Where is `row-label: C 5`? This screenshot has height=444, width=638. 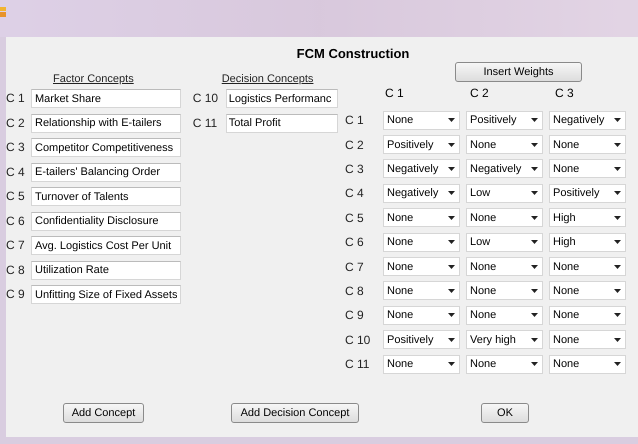
row-label: C 5 is located at coordinates (355, 217).